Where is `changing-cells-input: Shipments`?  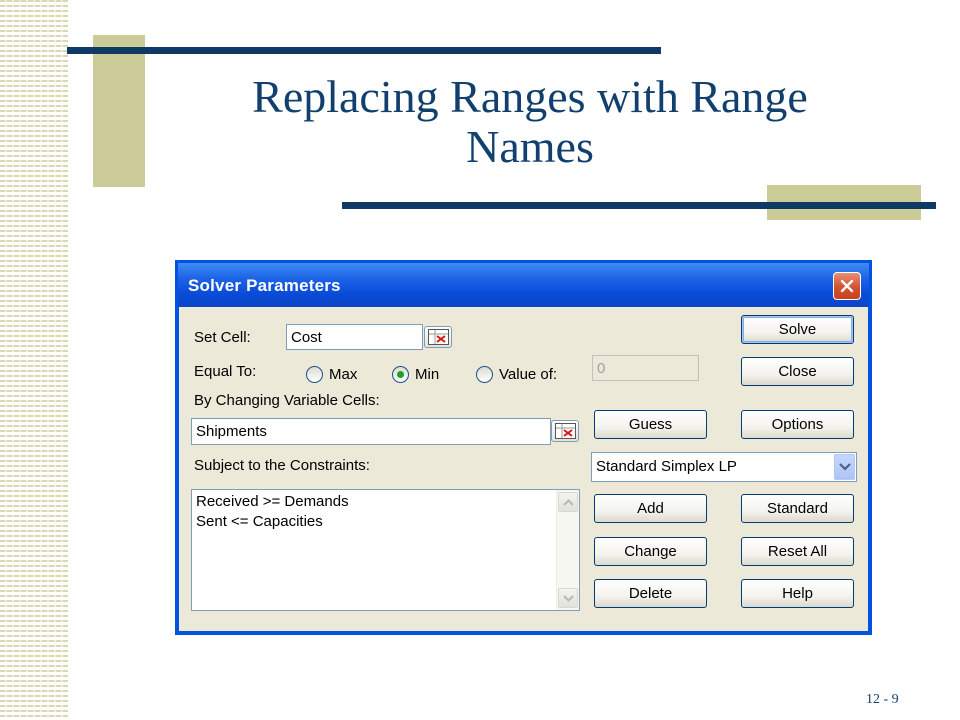 changing-cells-input: Shipments is located at coordinates (371, 431).